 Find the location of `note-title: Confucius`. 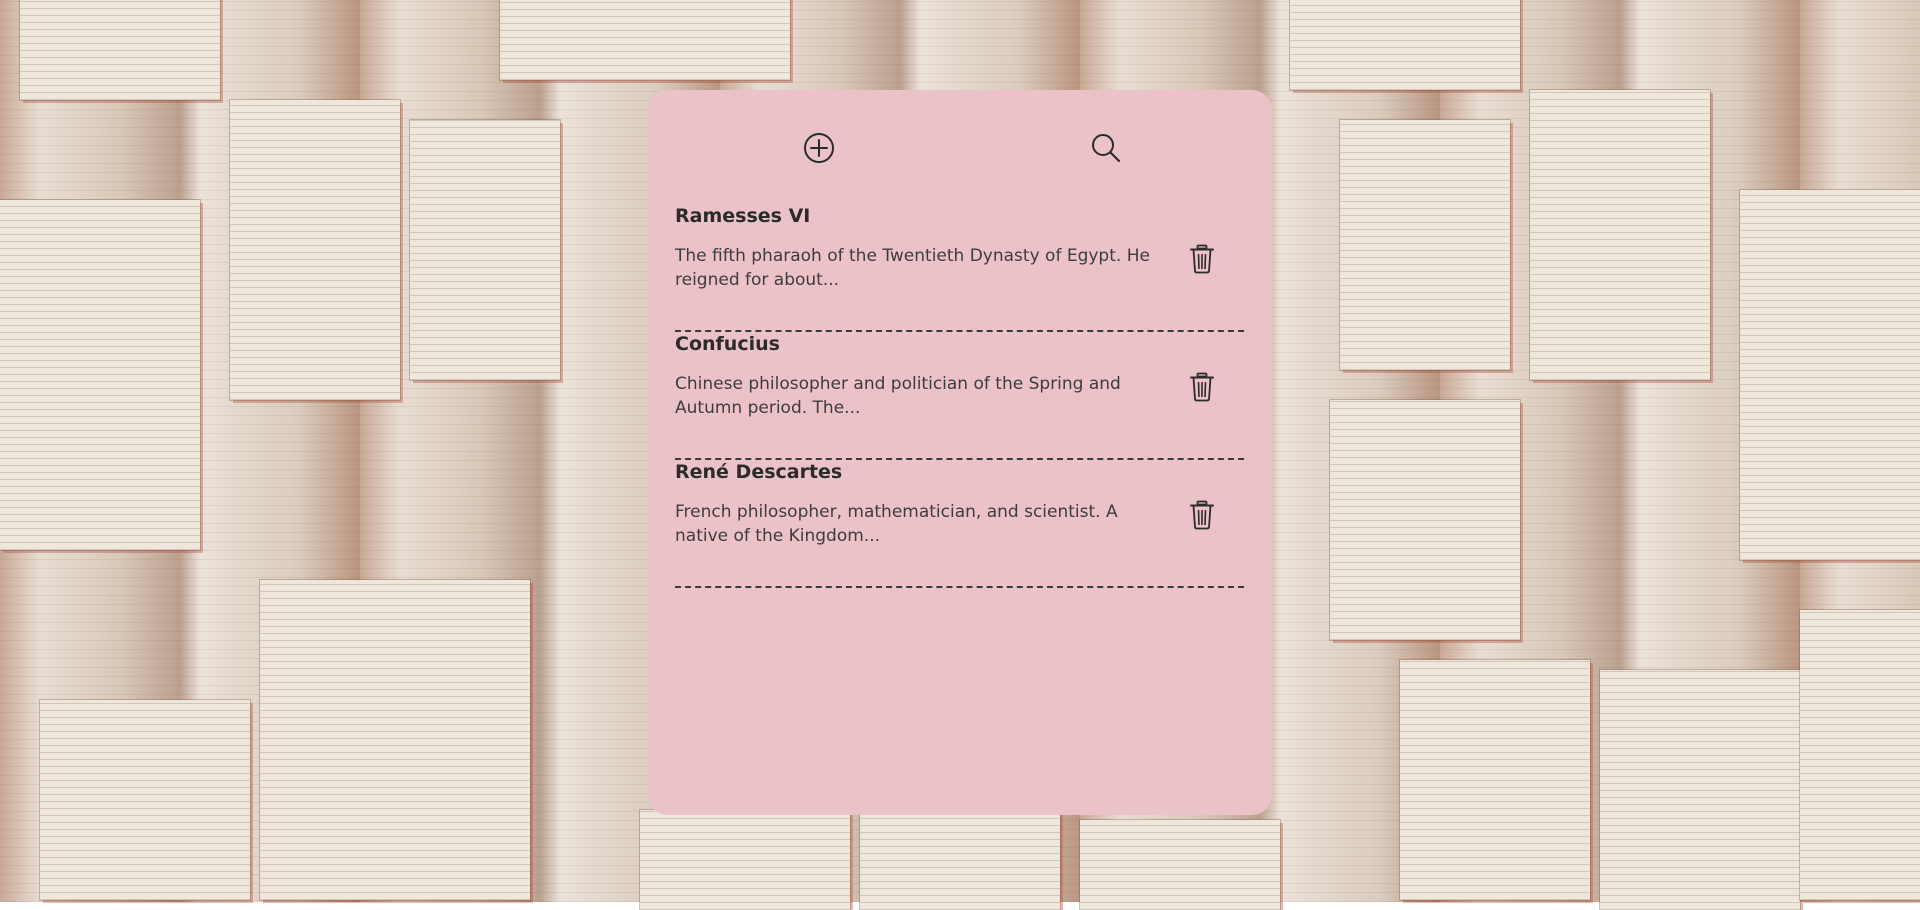

note-title: Confucius is located at coordinates (727, 344).